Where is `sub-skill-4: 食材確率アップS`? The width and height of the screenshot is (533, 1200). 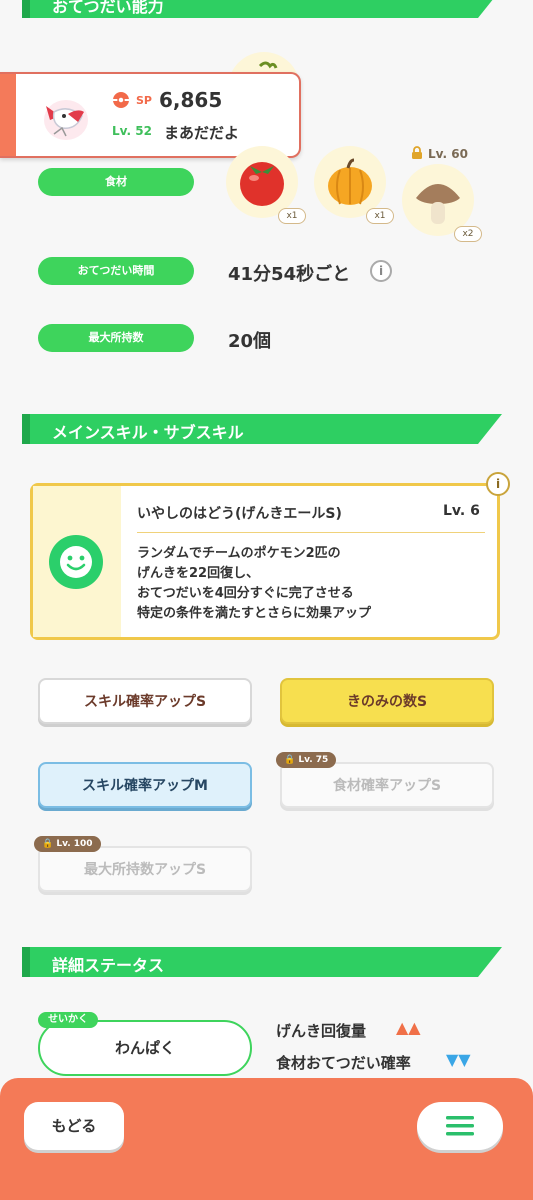
sub-skill-4: 食材確率アップS is located at coordinates (387, 785).